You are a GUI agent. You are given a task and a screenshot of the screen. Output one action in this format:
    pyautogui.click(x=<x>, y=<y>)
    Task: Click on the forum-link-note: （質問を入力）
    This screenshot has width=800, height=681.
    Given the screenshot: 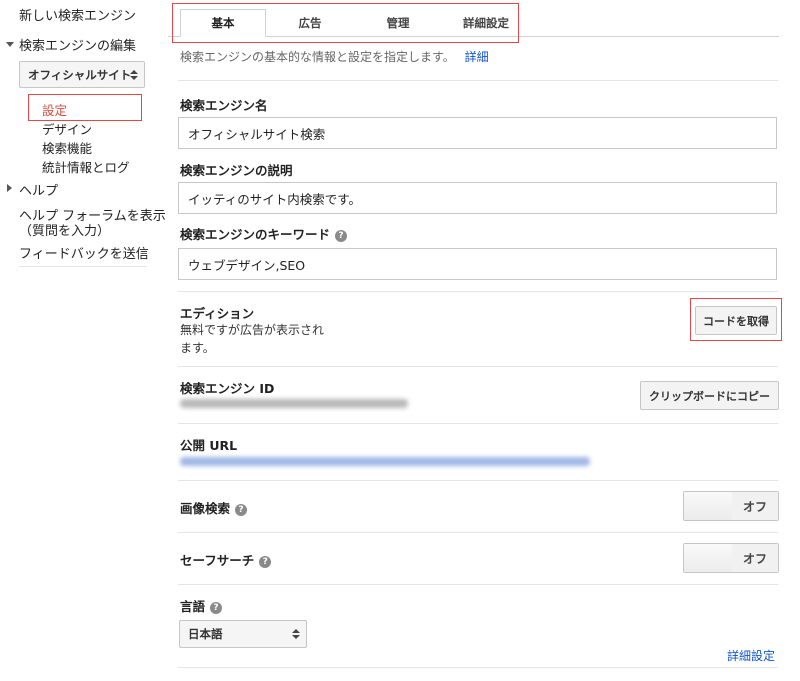 What is the action you would take?
    pyautogui.click(x=64, y=229)
    